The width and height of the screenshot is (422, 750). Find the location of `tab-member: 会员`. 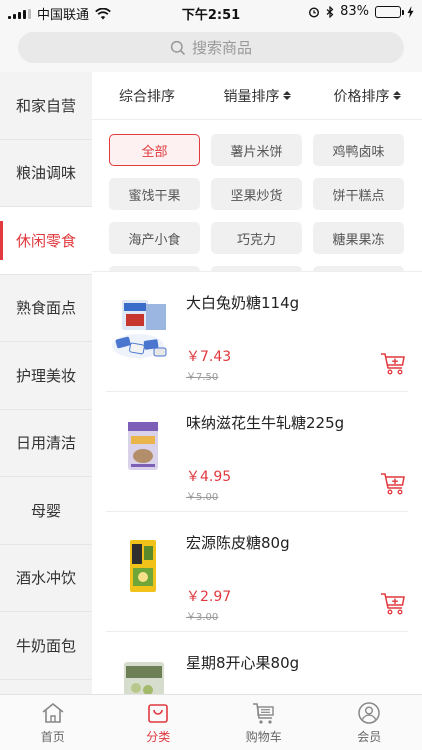

tab-member: 会员 is located at coordinates (369, 722).